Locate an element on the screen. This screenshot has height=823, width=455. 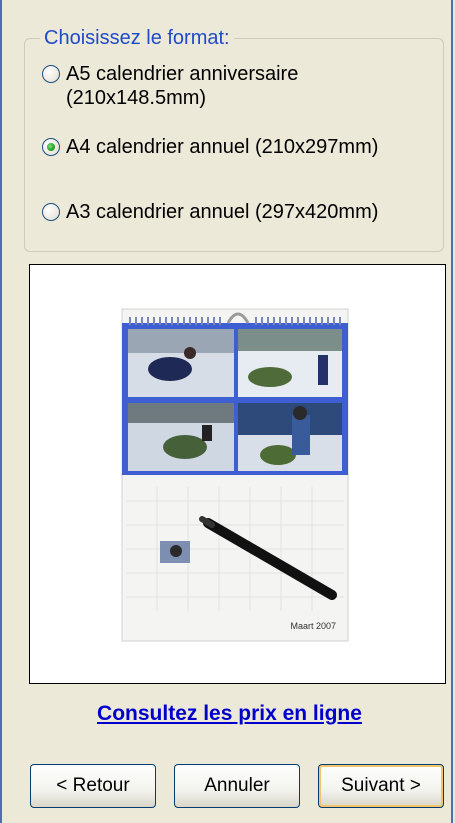
back-button: < Retour is located at coordinates (93, 786).